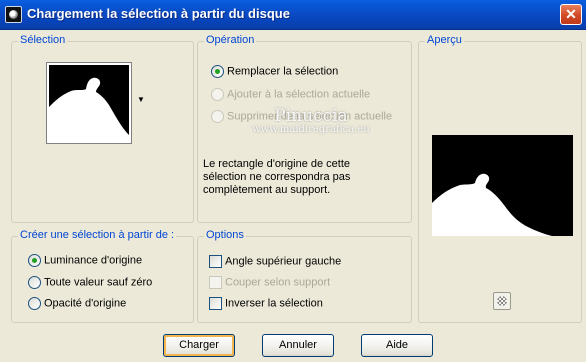  I want to click on radio-any-non-zero: Toute valeur sauf zéro, so click(90, 282).